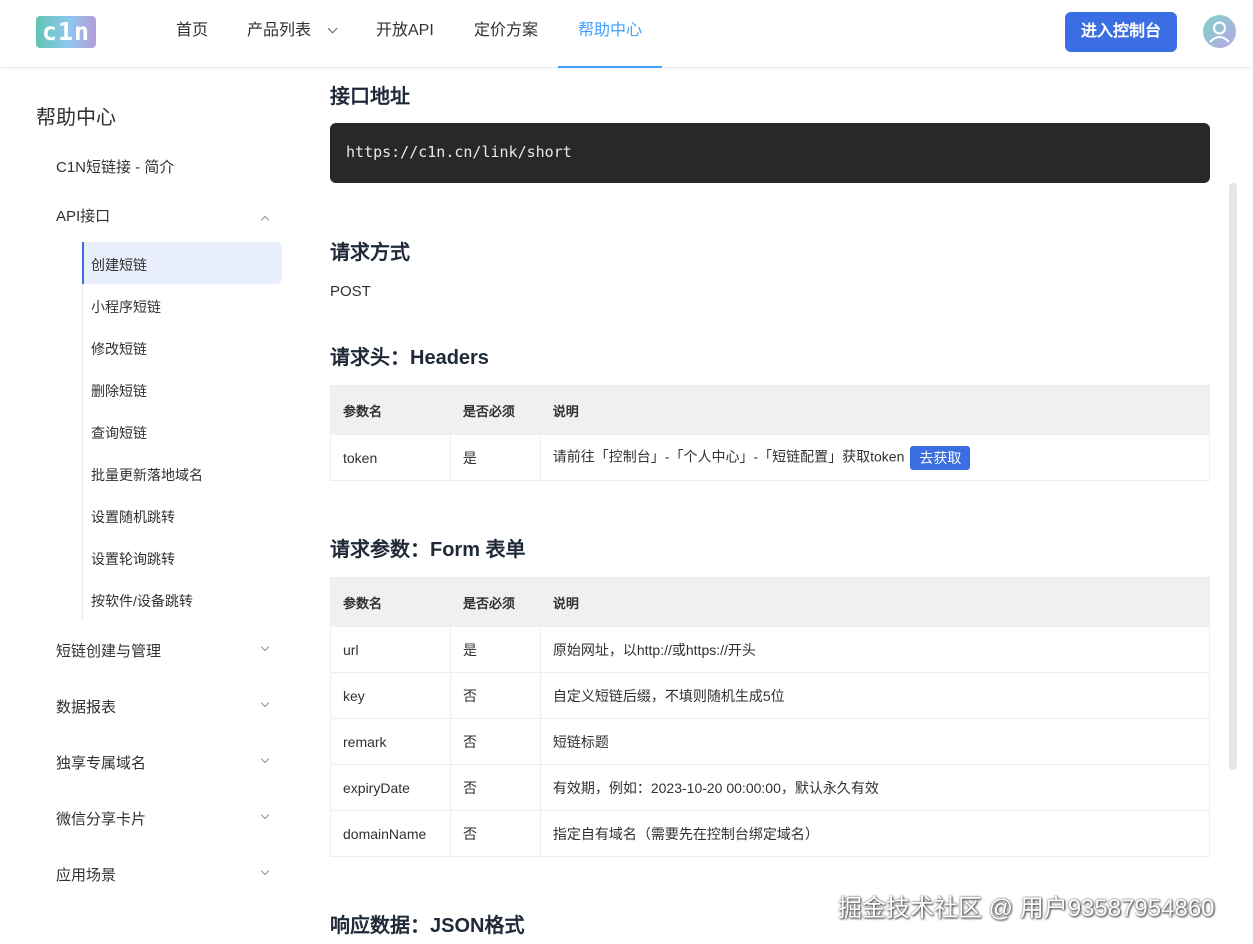 This screenshot has width=1253, height=944. Describe the element at coordinates (119, 391) in the screenshot. I see `sidebar-sub-delete-link: 删除短链` at that location.